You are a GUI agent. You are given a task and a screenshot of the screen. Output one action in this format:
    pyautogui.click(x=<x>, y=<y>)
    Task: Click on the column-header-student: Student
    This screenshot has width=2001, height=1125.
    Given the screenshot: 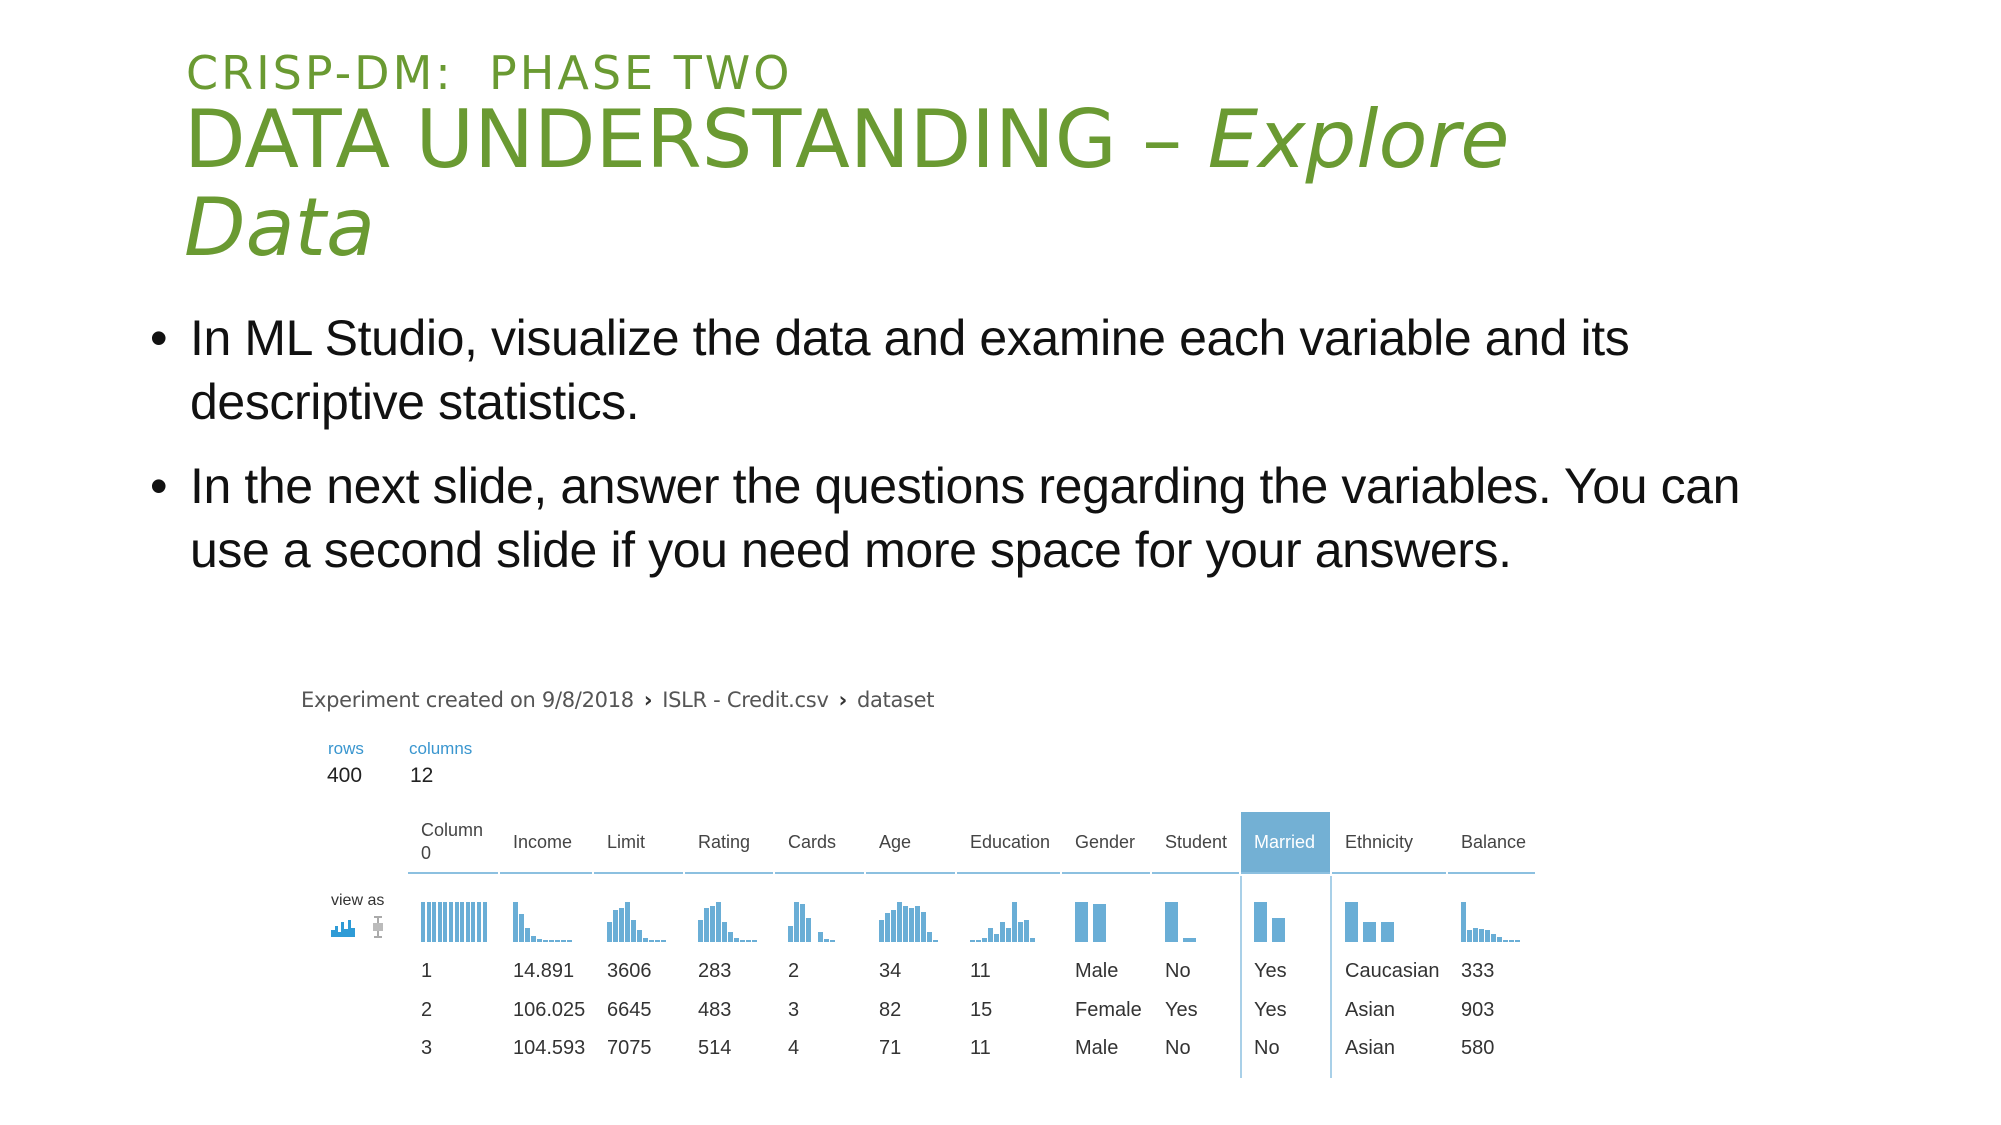 What is the action you would take?
    pyautogui.click(x=1195, y=843)
    